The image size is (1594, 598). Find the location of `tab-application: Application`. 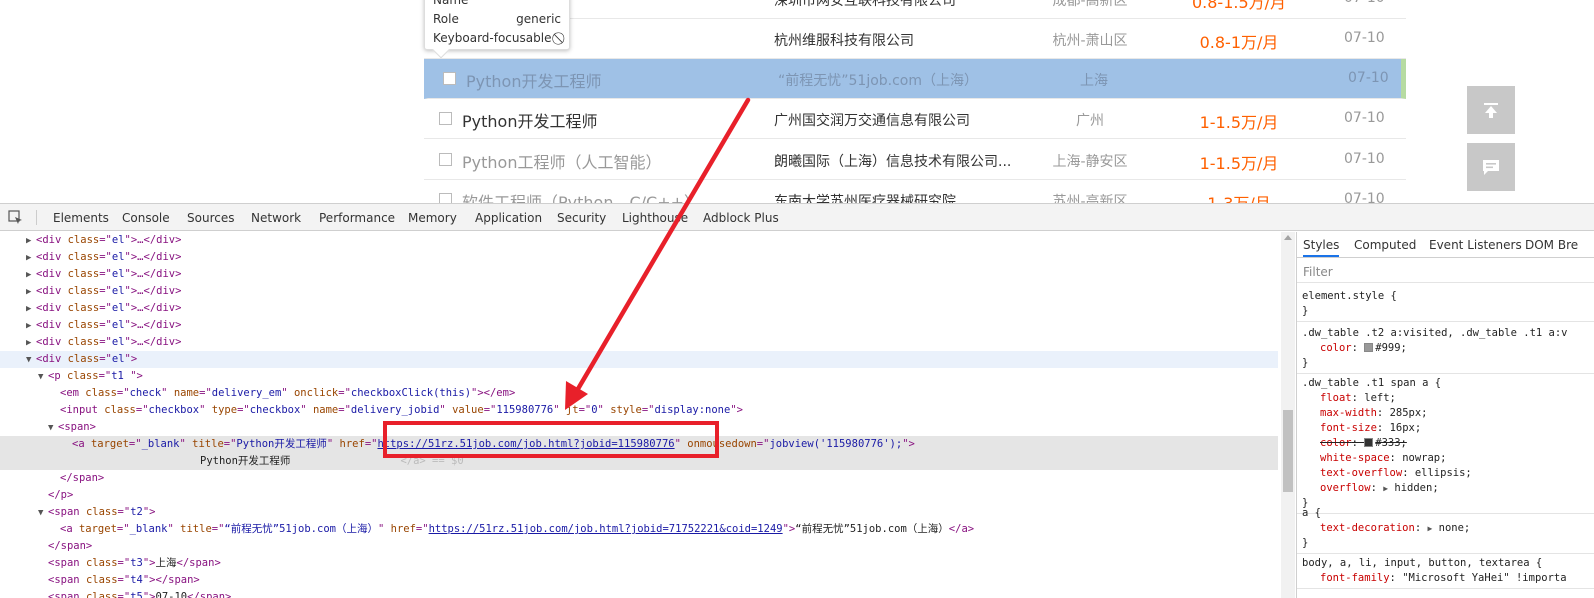

tab-application: Application is located at coordinates (508, 218).